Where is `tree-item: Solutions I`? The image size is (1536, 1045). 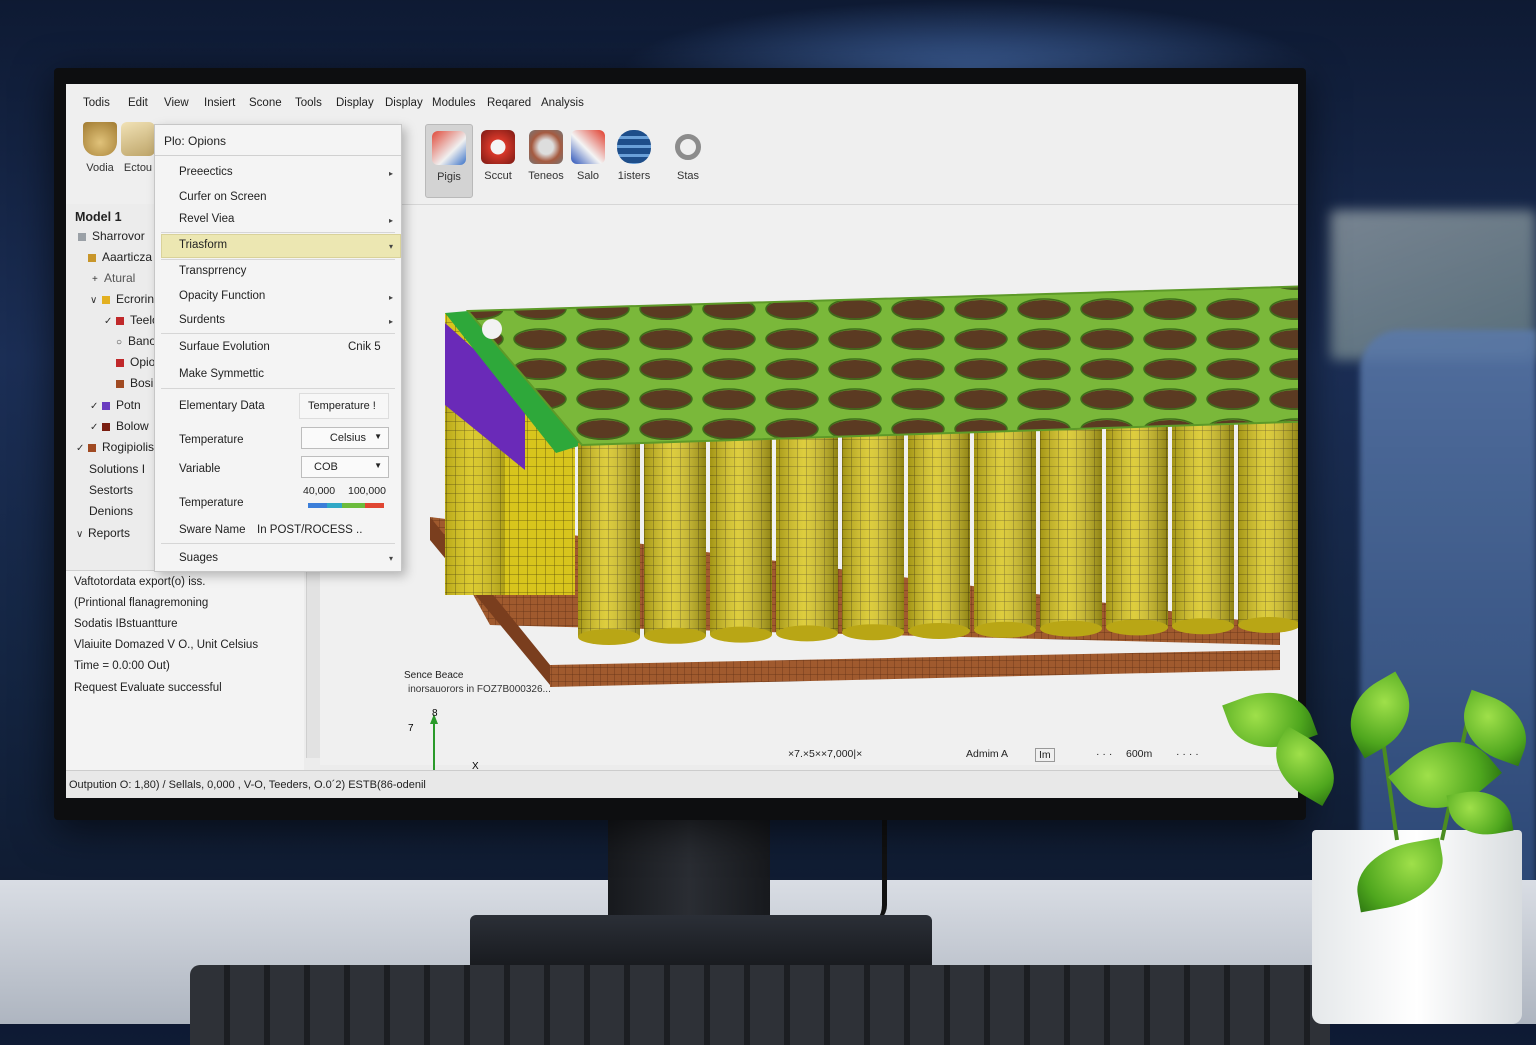
tree-item: Solutions I is located at coordinates (117, 469).